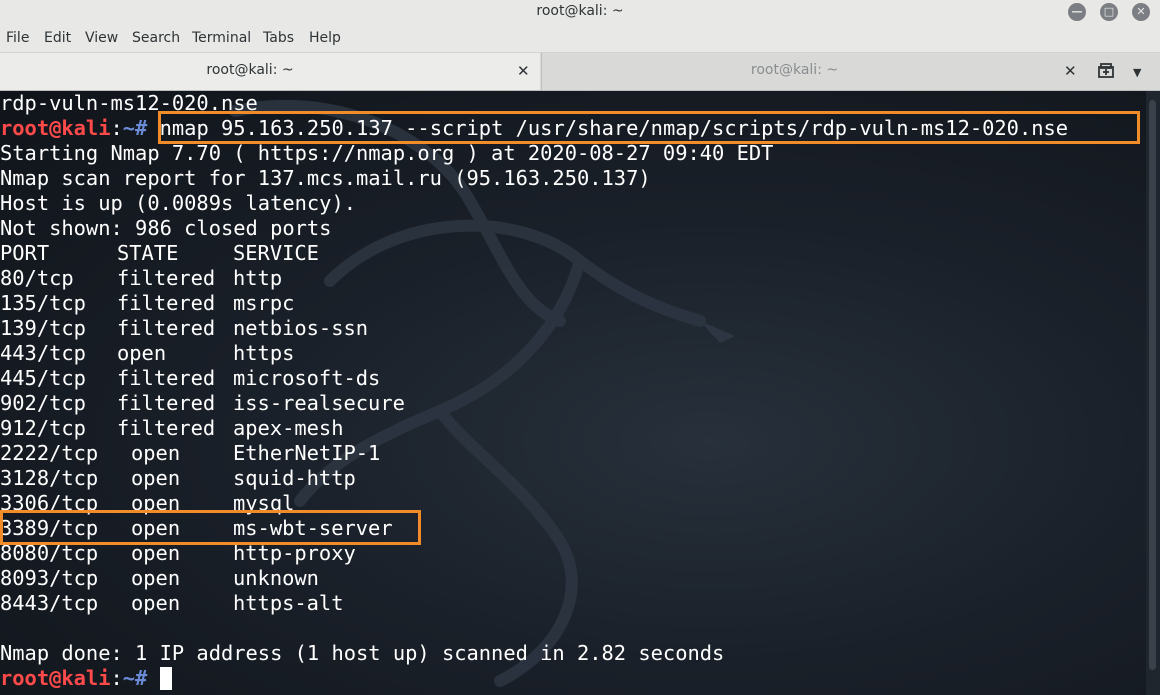  What do you see at coordinates (276, 253) in the screenshot?
I see `header-service: SERVICE` at bounding box center [276, 253].